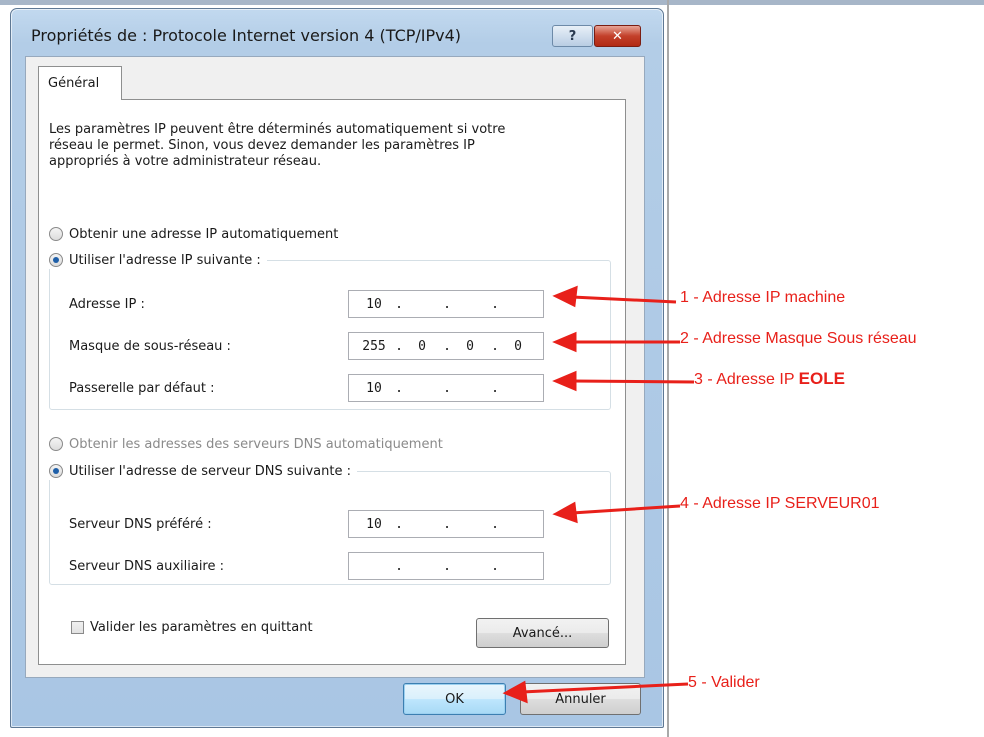 The image size is (984, 737). Describe the element at coordinates (564, 381) in the screenshot. I see `arrow-3-head` at that location.